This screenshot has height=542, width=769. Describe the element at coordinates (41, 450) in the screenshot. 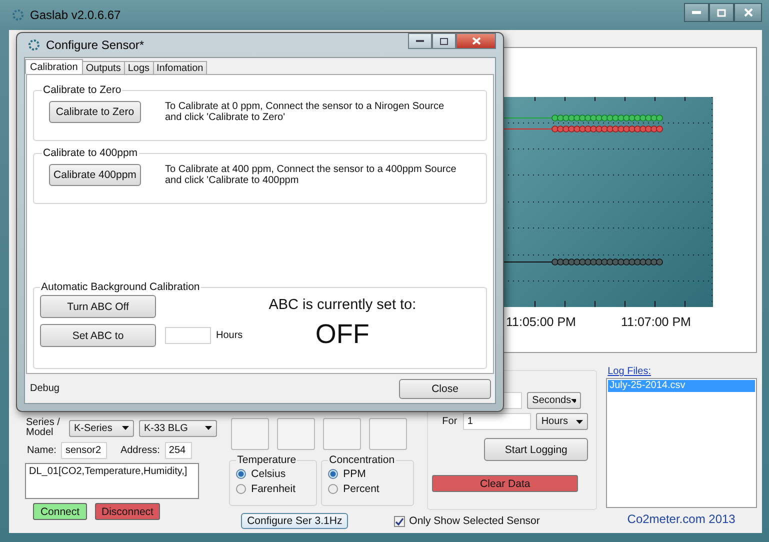

I see `name-label: Name:` at that location.